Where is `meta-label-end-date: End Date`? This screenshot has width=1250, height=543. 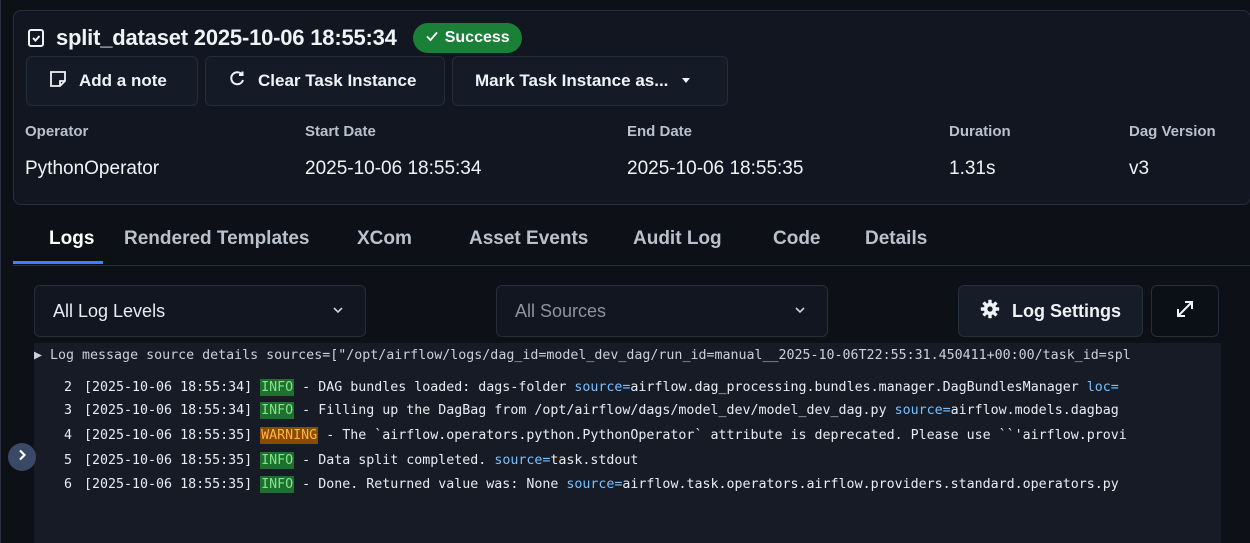 meta-label-end-date: End Date is located at coordinates (660, 131).